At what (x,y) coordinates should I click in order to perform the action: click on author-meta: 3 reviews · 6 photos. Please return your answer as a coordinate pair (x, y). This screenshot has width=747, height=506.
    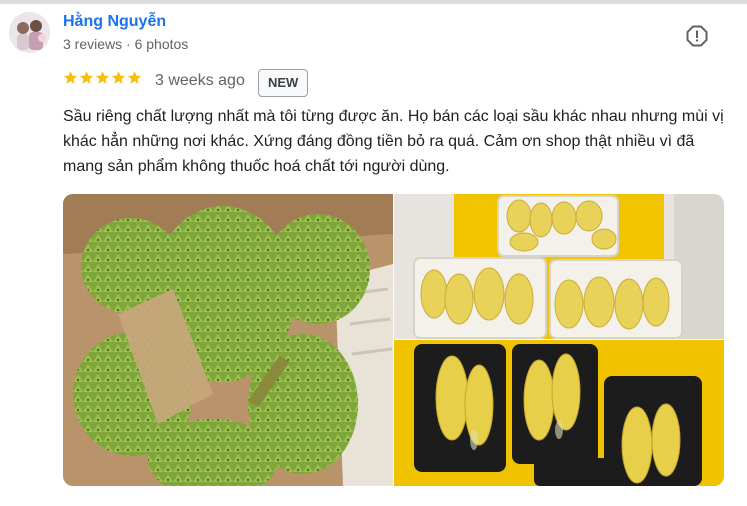
    Looking at the image, I should click on (126, 44).